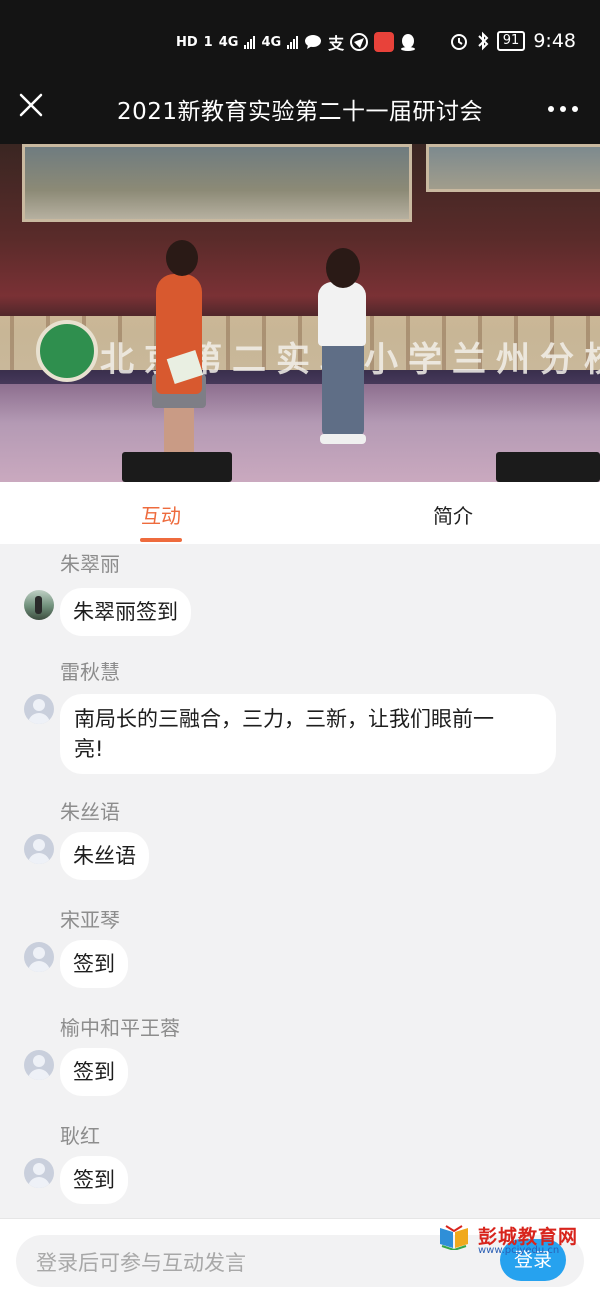  I want to click on stage-speaker-left, so click(177, 467).